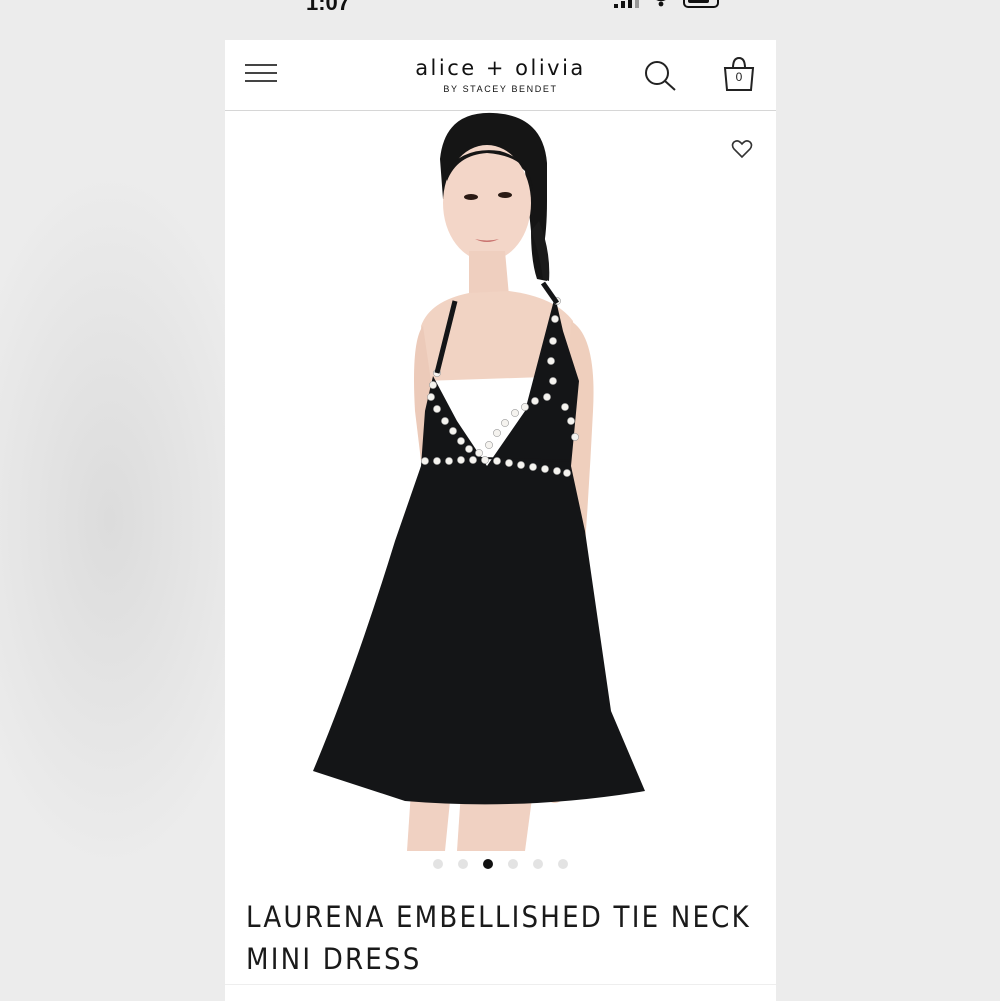 This screenshot has height=1001, width=1000. I want to click on battery-icon, so click(701, 4).